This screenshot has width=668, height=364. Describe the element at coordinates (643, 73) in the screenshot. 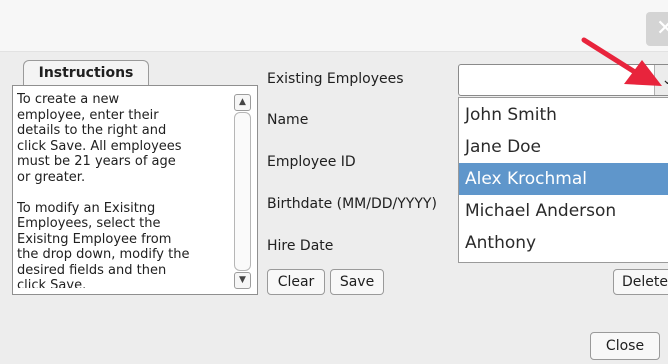

I see `annotation-arrow-head` at that location.